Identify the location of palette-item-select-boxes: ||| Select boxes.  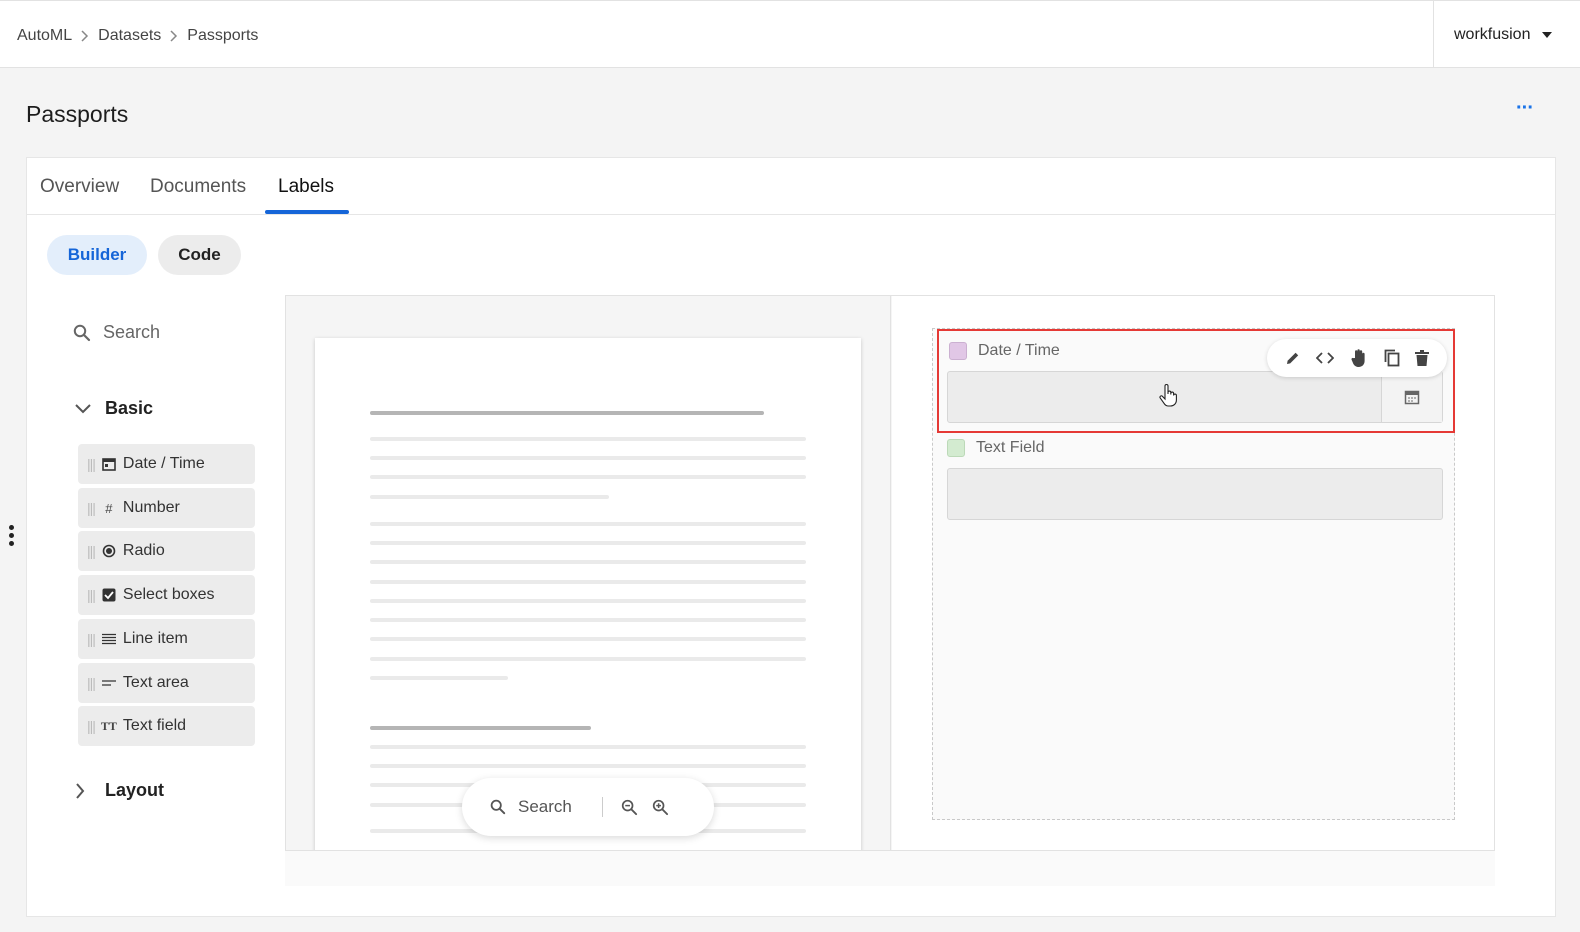
(166, 595).